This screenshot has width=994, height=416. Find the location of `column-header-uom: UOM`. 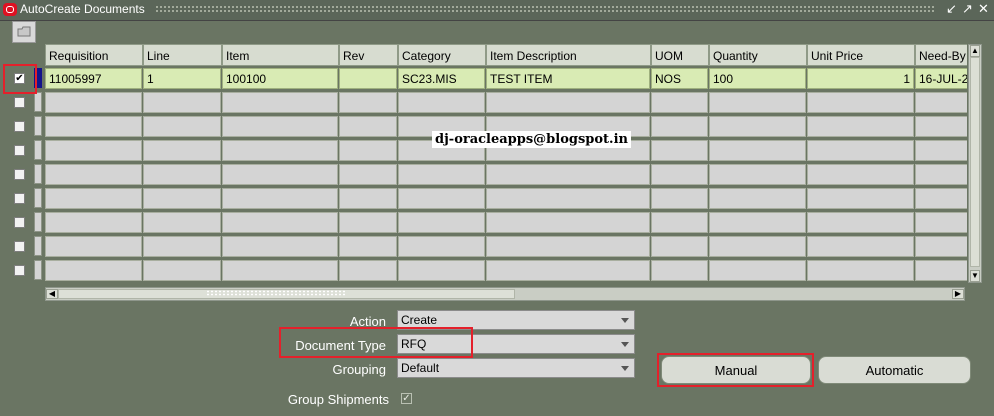

column-header-uom: UOM is located at coordinates (680, 55).